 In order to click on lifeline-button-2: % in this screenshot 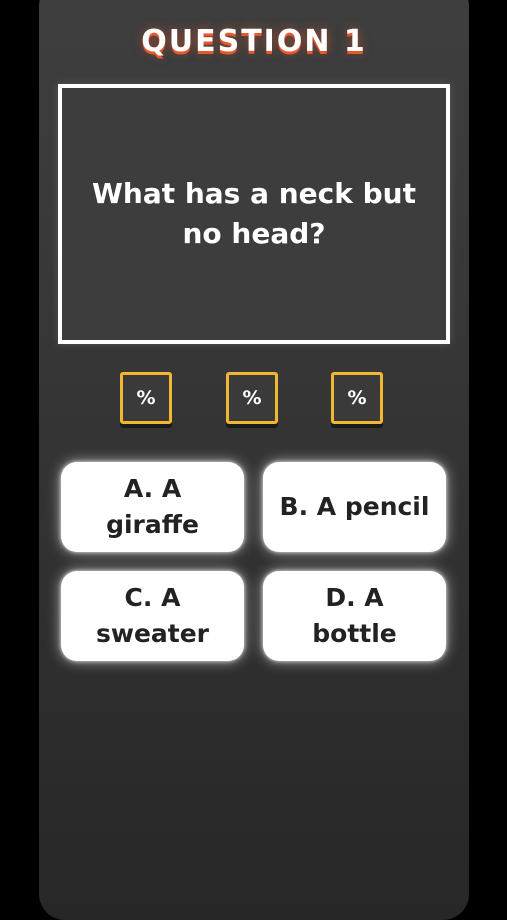, I will do `click(252, 398)`.